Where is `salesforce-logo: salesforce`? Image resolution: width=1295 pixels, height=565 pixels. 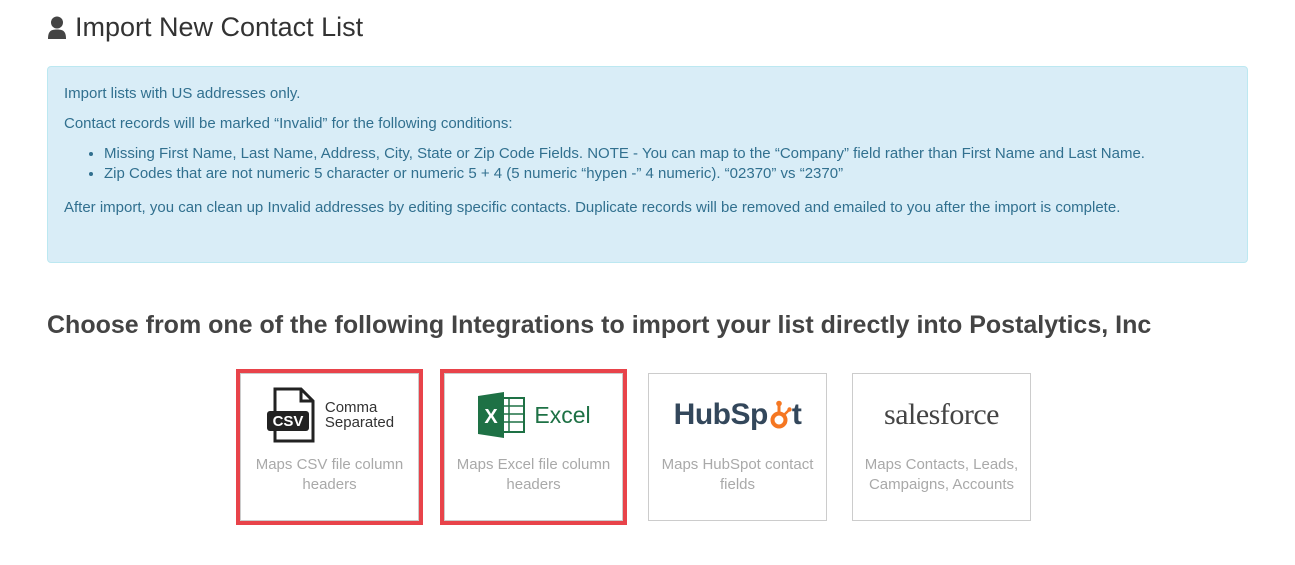 salesforce-logo: salesforce is located at coordinates (941, 413).